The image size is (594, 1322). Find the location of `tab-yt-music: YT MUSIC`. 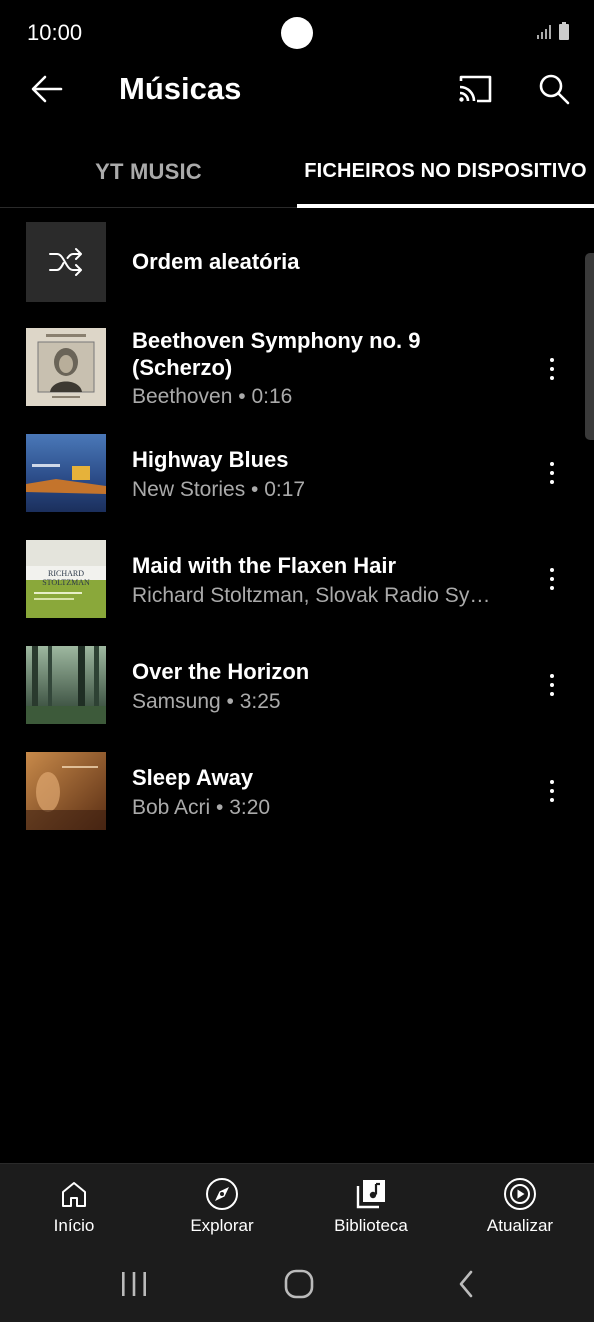

tab-yt-music: YT MUSIC is located at coordinates (148, 171).